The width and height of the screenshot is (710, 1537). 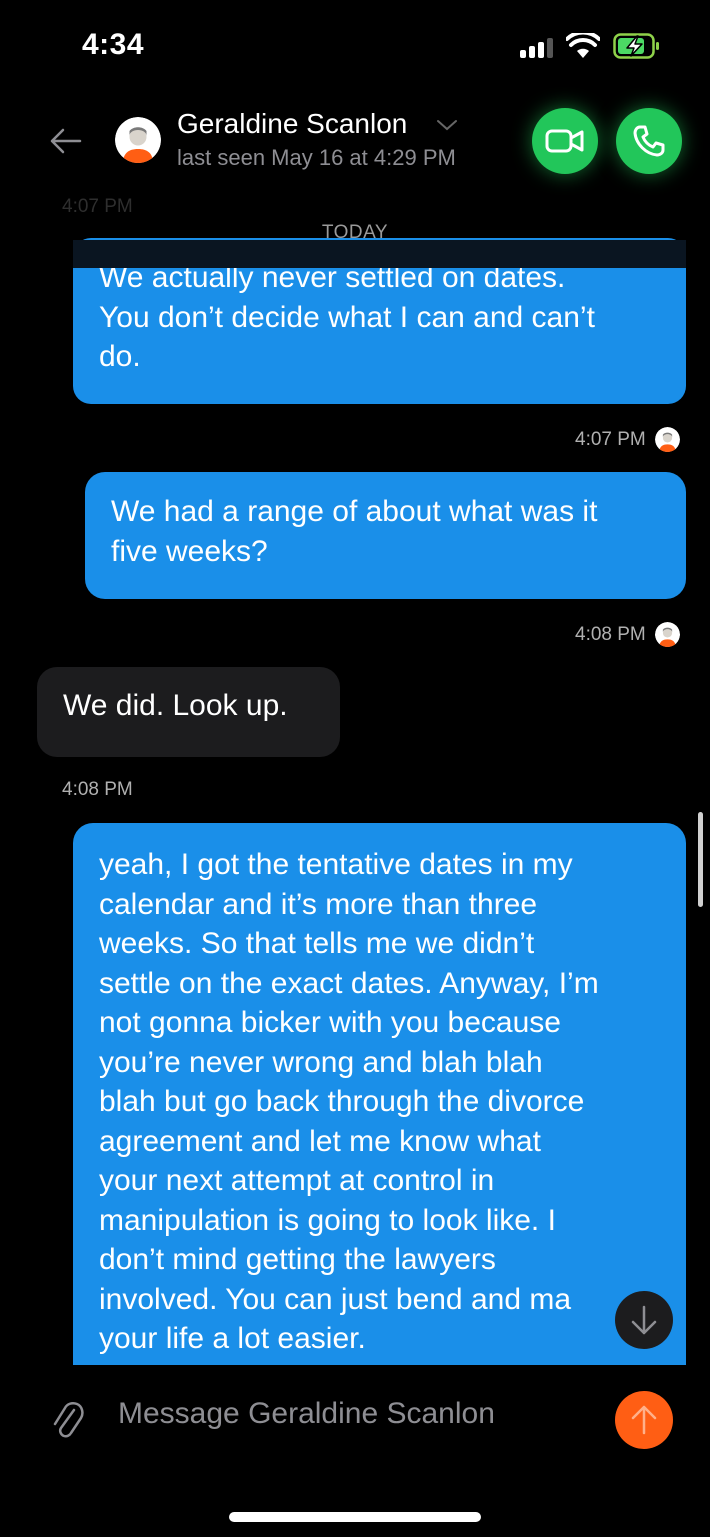 What do you see at coordinates (347, 317) in the screenshot?
I see `message-line: You don’t decide what I can and can’t` at bounding box center [347, 317].